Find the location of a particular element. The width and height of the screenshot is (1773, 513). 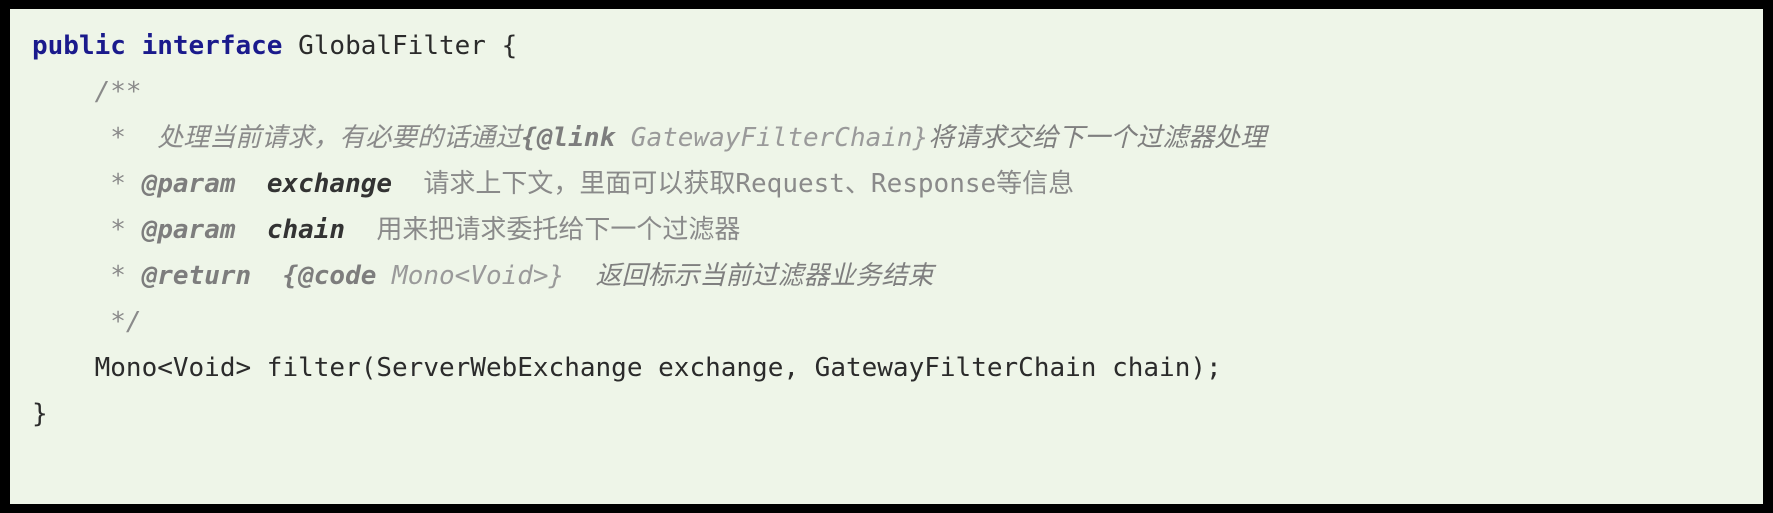

code-line: public interface GlobalFilter { is located at coordinates (897, 46).